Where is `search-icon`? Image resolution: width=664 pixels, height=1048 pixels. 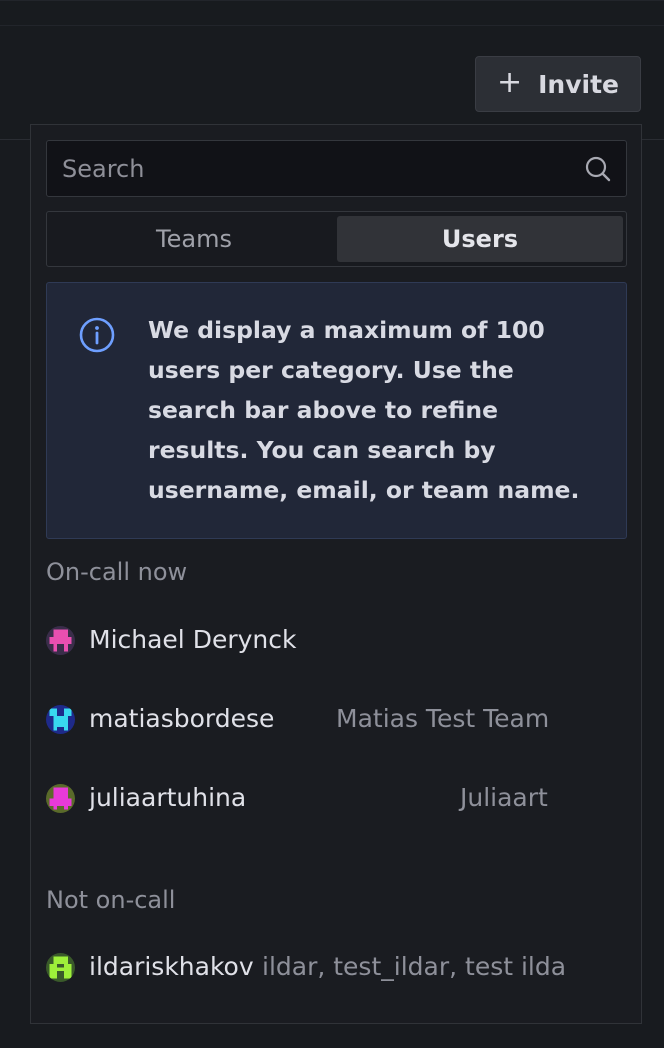
search-icon is located at coordinates (598, 169).